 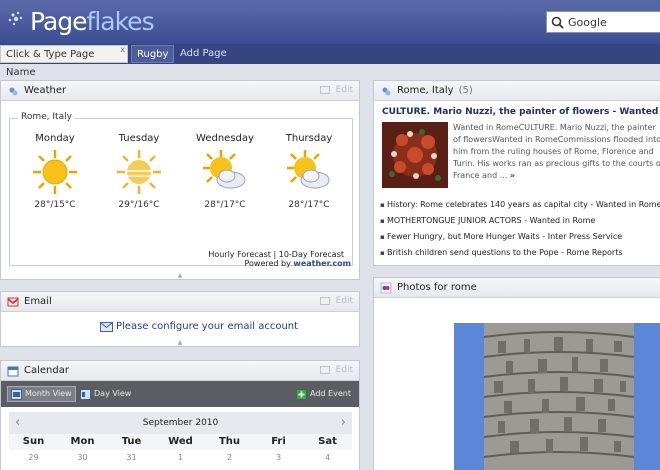 I want to click on forecast-temp: 28°/17°C, so click(x=225, y=205).